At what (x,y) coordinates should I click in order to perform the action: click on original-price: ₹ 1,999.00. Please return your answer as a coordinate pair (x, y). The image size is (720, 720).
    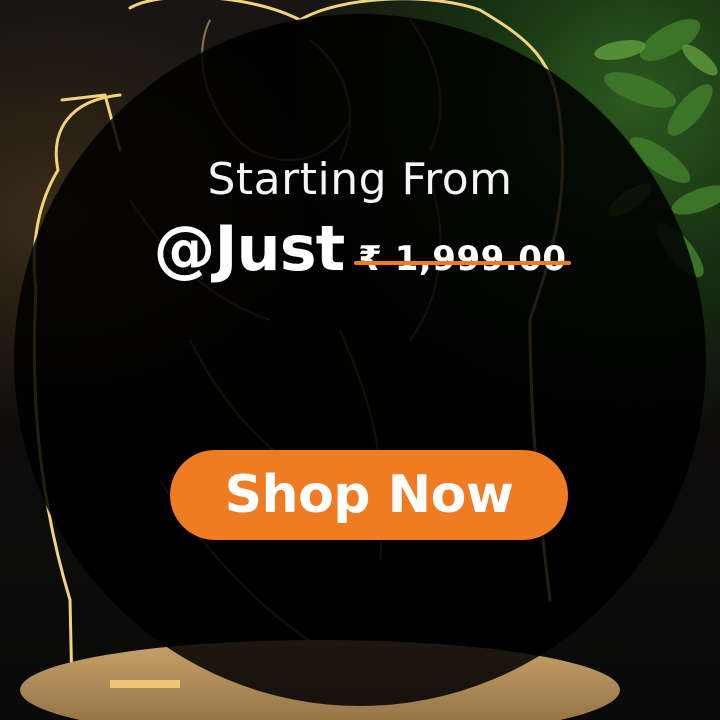
    Looking at the image, I should click on (462, 259).